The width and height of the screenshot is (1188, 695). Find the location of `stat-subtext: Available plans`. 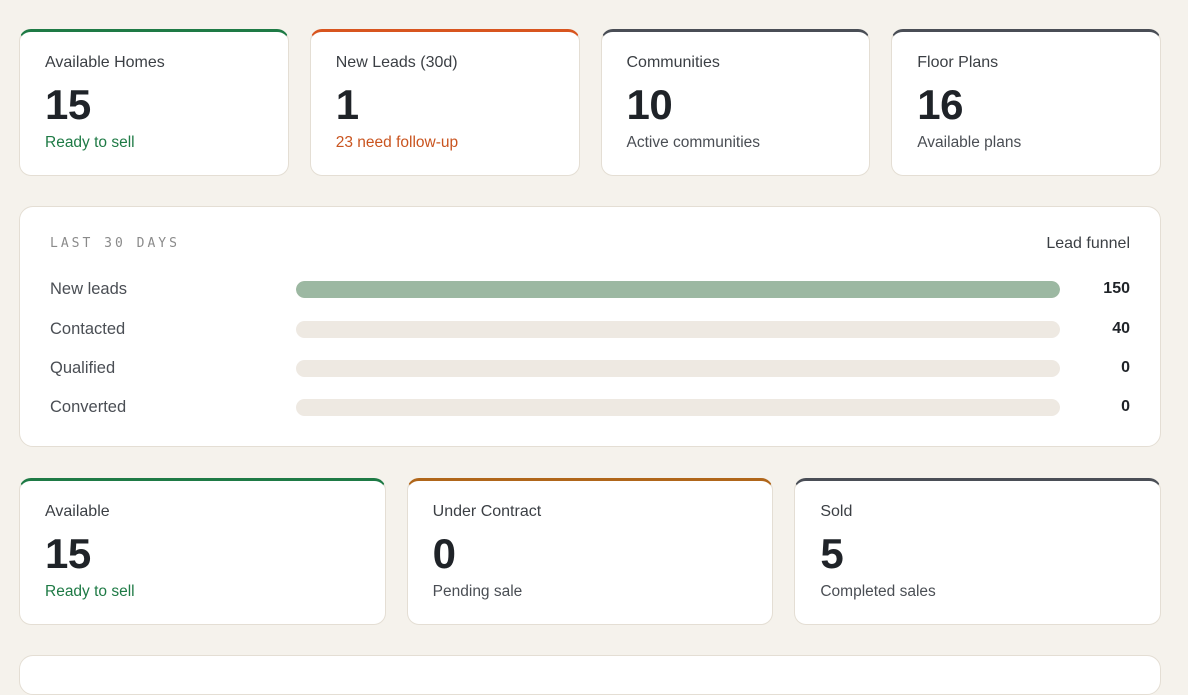

stat-subtext: Available plans is located at coordinates (969, 142).